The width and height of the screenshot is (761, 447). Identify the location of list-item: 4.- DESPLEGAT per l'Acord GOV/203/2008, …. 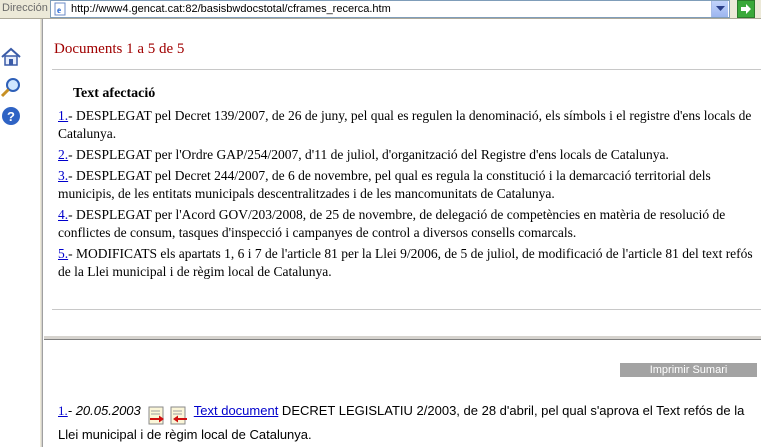
(408, 224).